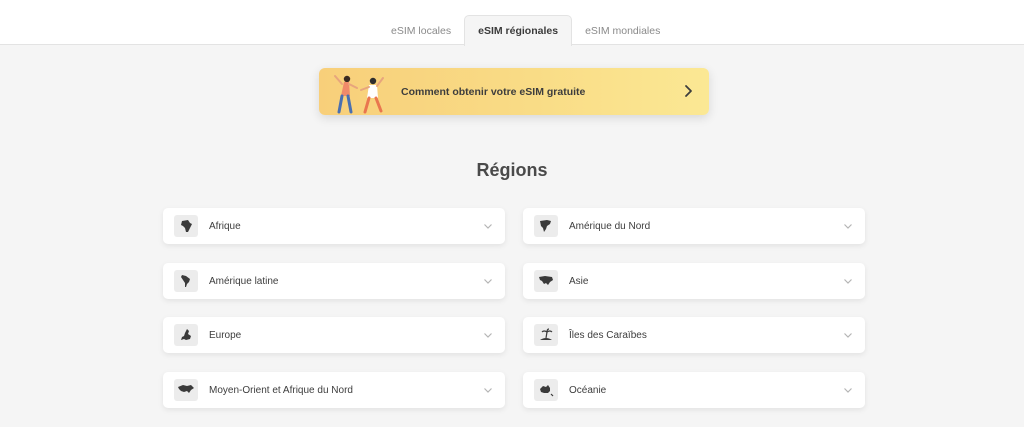 The image size is (1024, 427). Describe the element at coordinates (512, 170) in the screenshot. I see `regions-heading: Régions` at that location.